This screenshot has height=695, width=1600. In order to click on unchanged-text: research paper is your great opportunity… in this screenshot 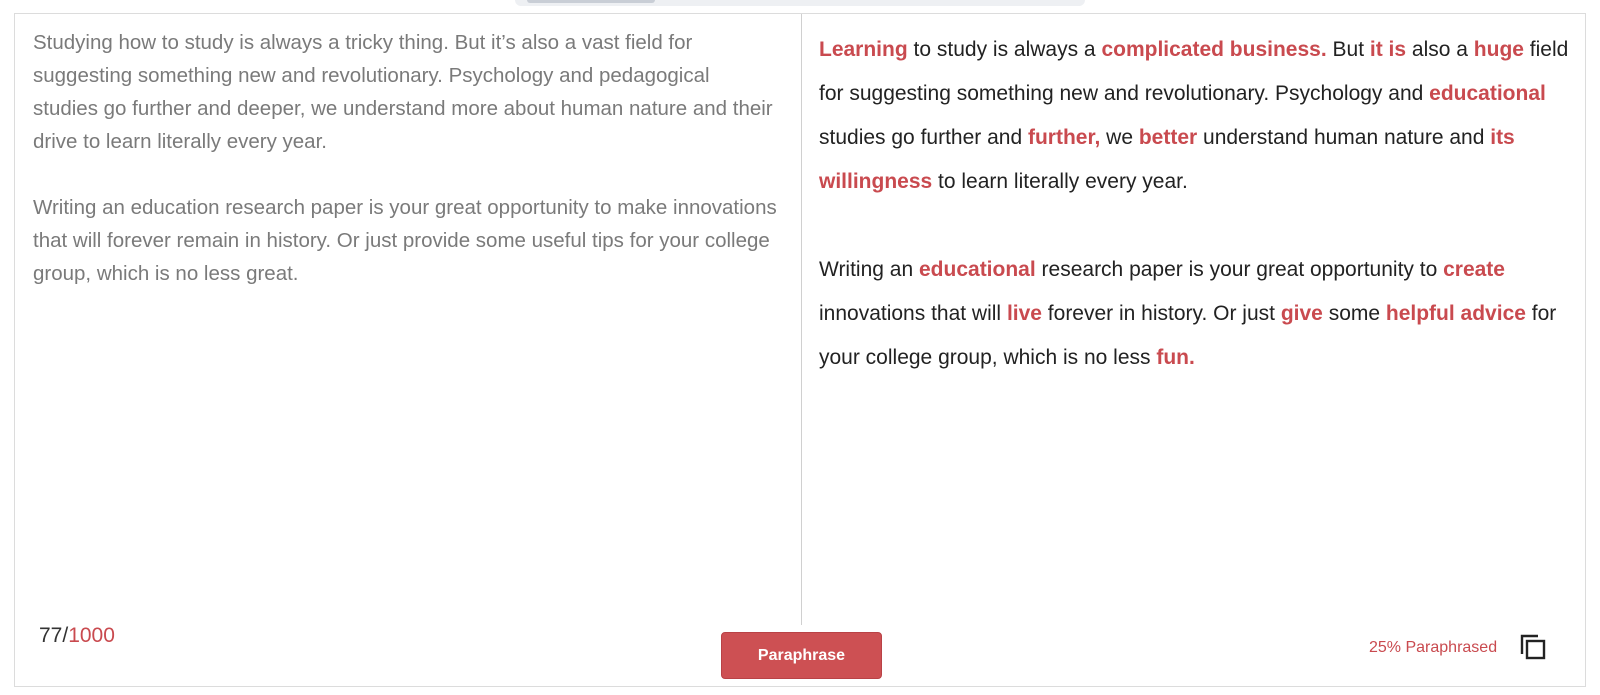, I will do `click(1239, 269)`.